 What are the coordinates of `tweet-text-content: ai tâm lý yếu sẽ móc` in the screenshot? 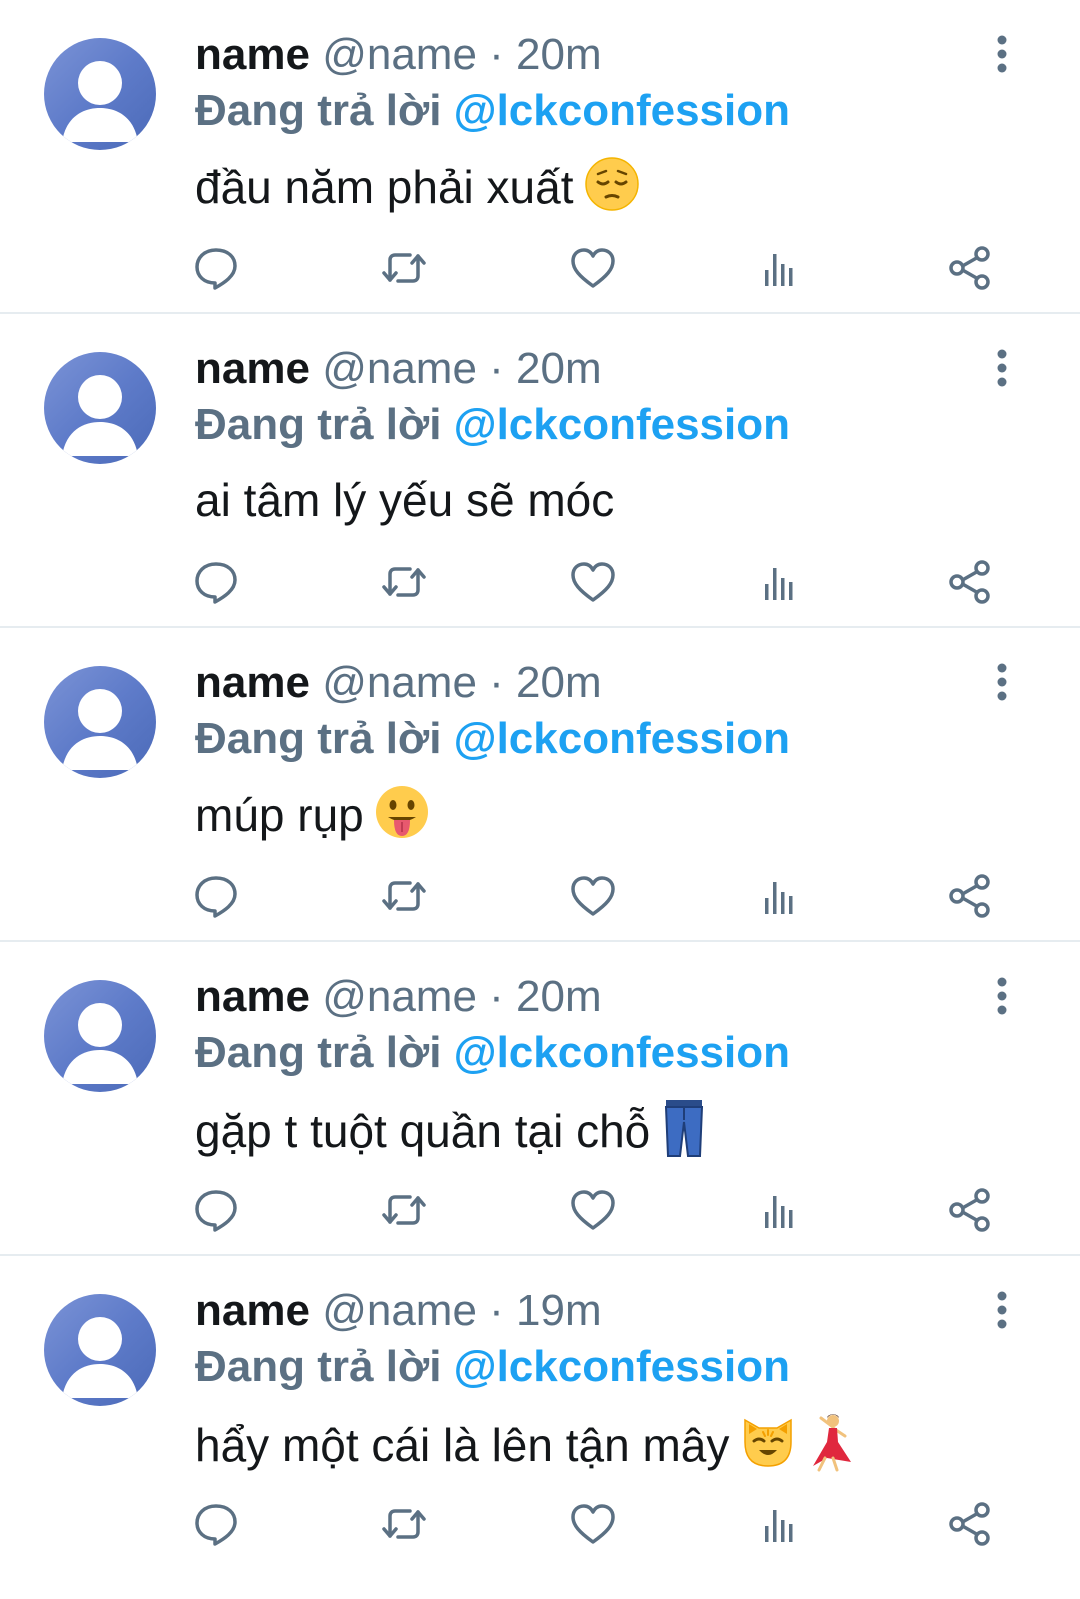 It's located at (405, 500).